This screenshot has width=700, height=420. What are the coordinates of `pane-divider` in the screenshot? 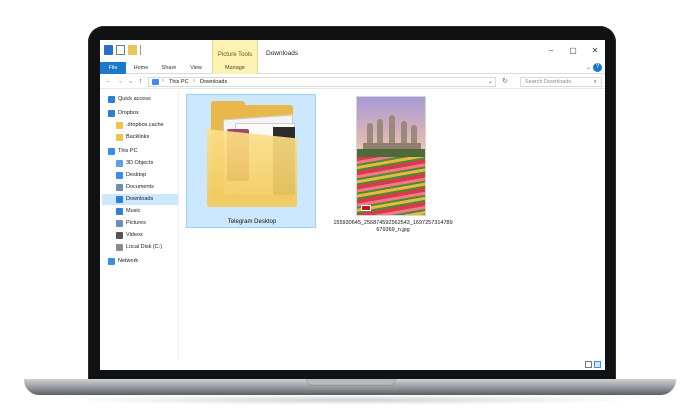 It's located at (178, 231).